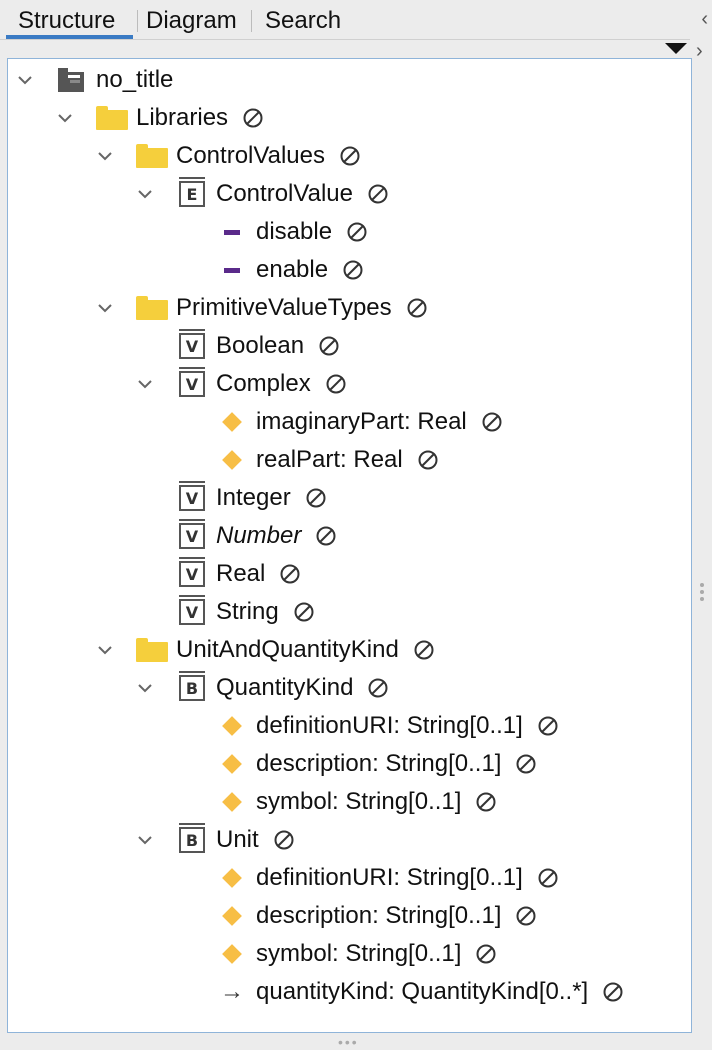 Image resolution: width=712 pixels, height=1050 pixels. Describe the element at coordinates (231, 498) in the screenshot. I see `tree-row: V Integer` at that location.